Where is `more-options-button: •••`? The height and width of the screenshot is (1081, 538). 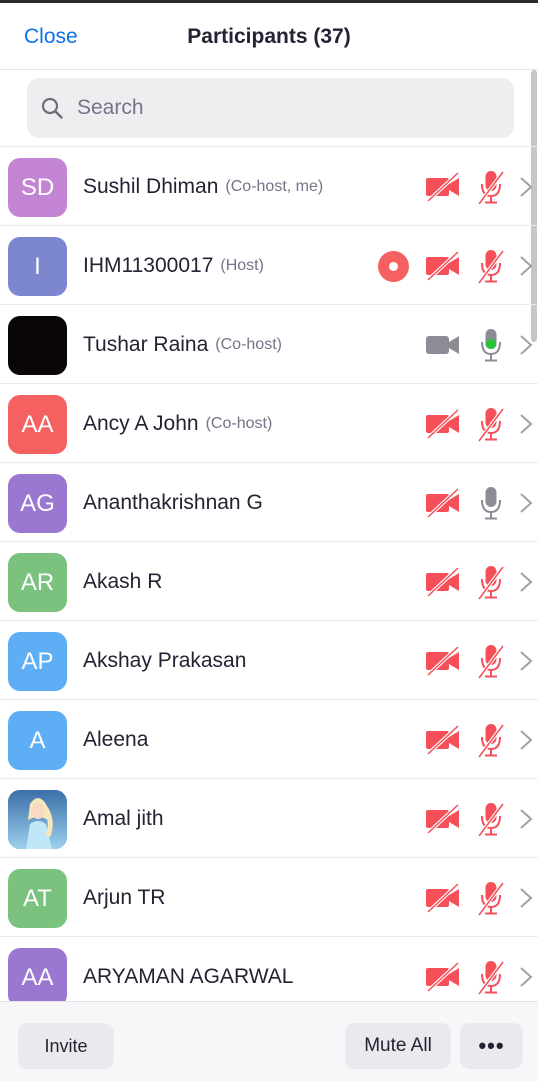
more-options-button: ••• is located at coordinates (491, 1046).